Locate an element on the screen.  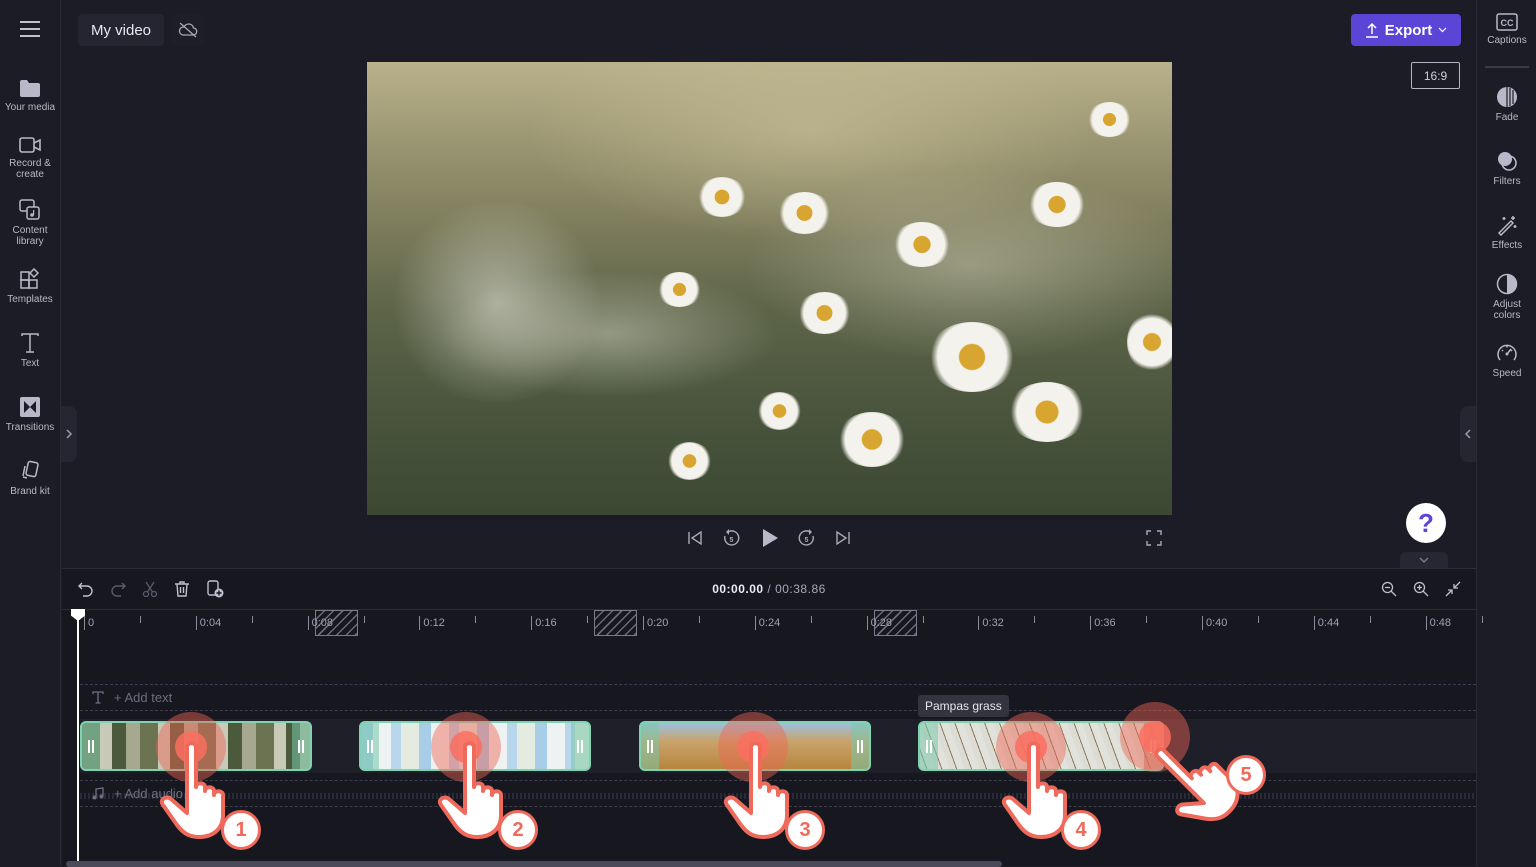
sidebar-item-brand-kit: Brand kit is located at coordinates (30, 478).